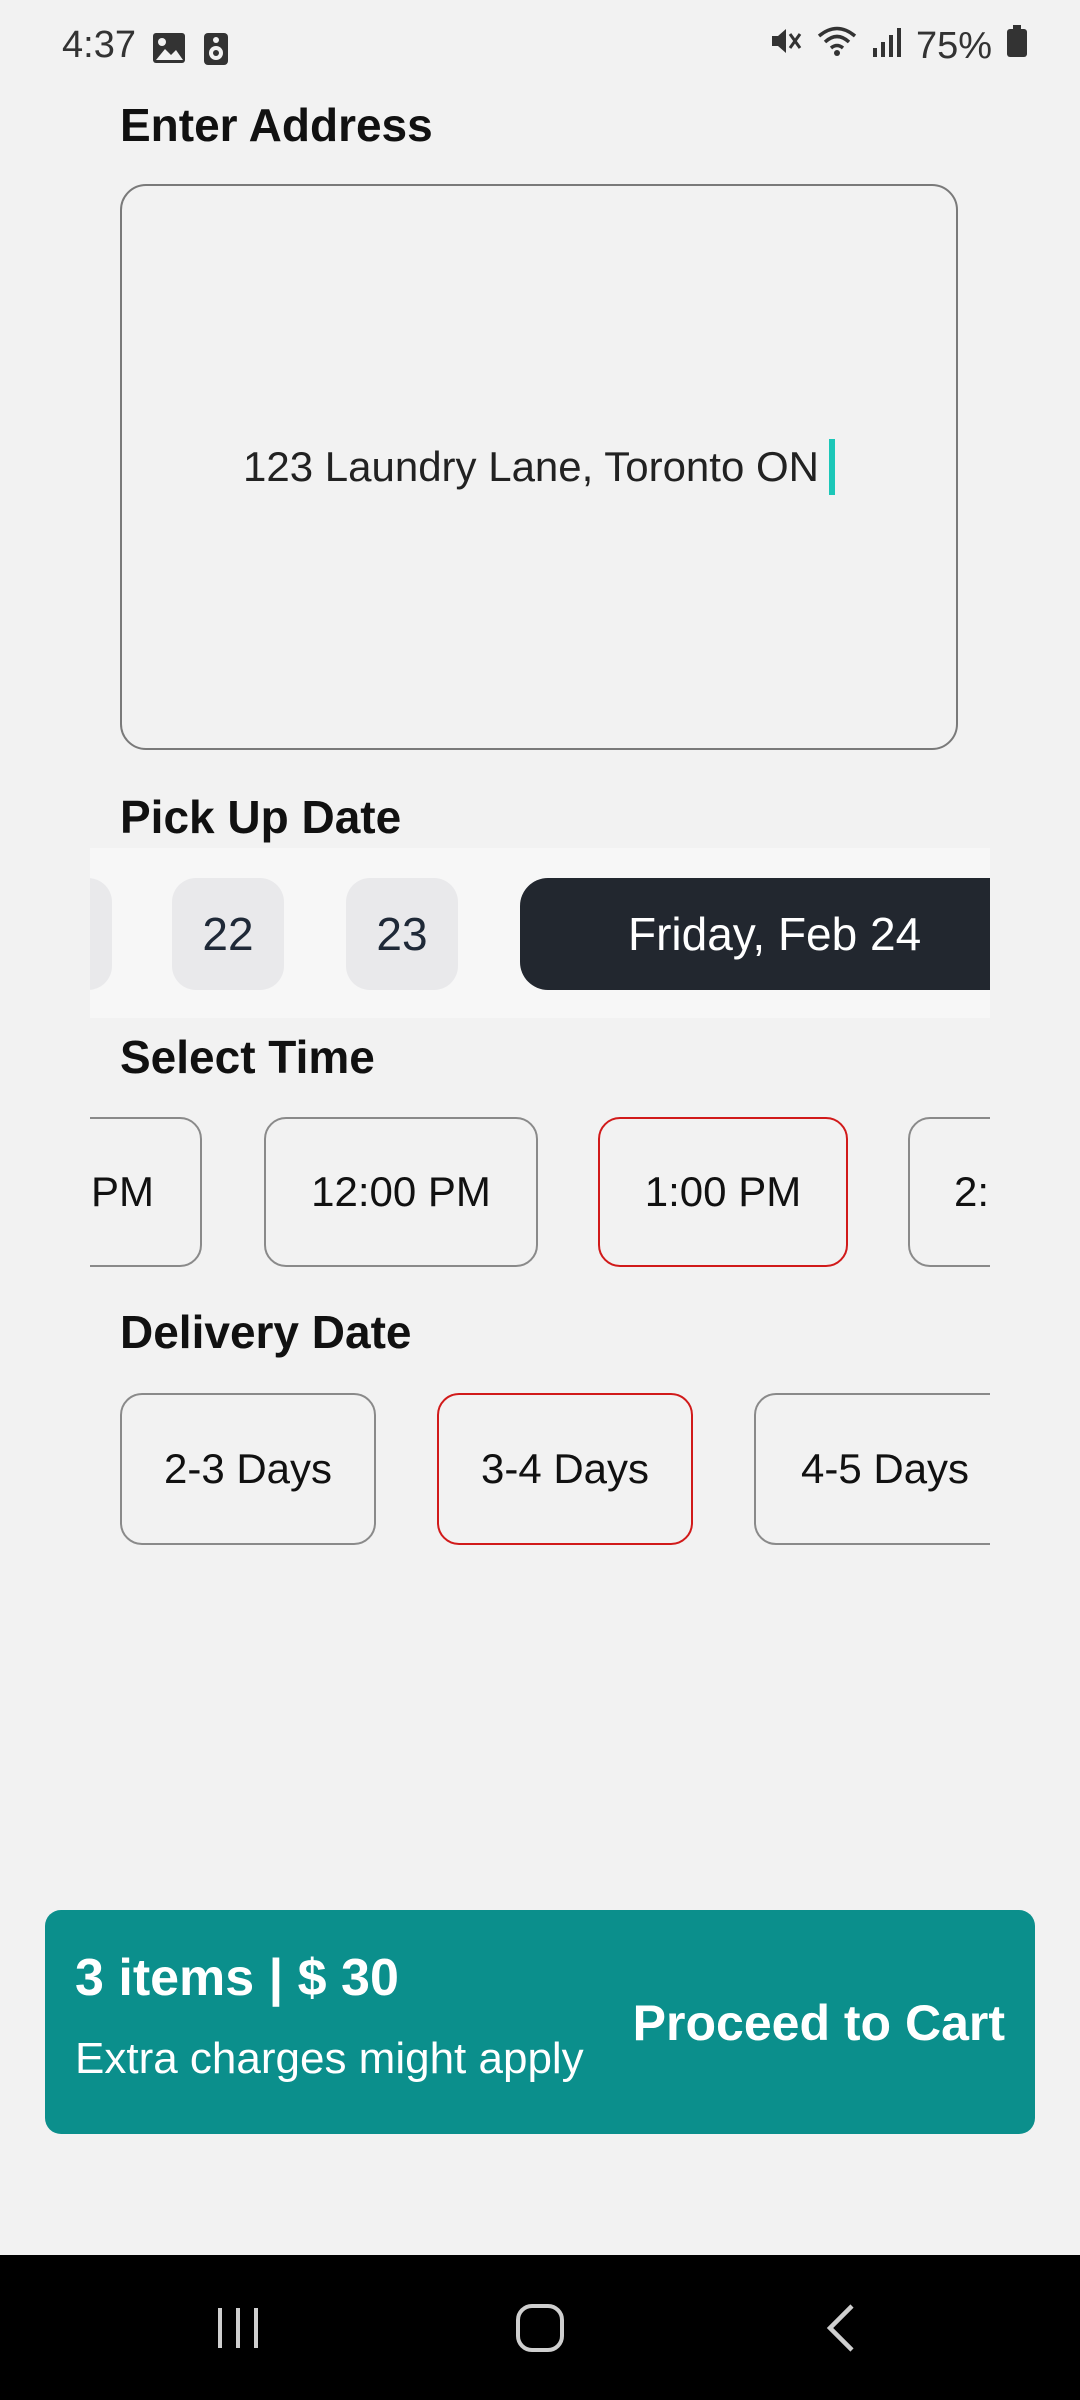  I want to click on day-chip-23: 23, so click(402, 934).